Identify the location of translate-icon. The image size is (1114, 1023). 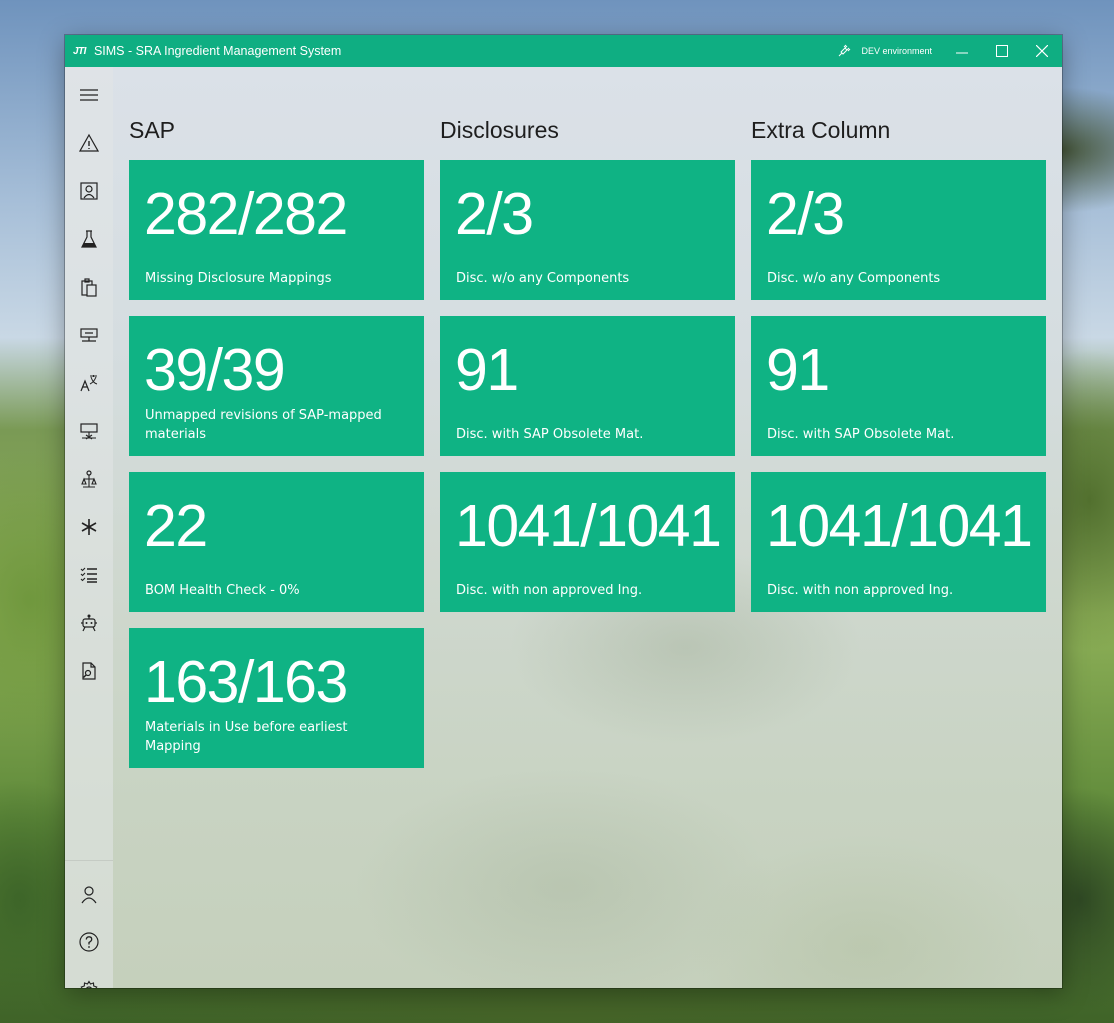
(89, 383).